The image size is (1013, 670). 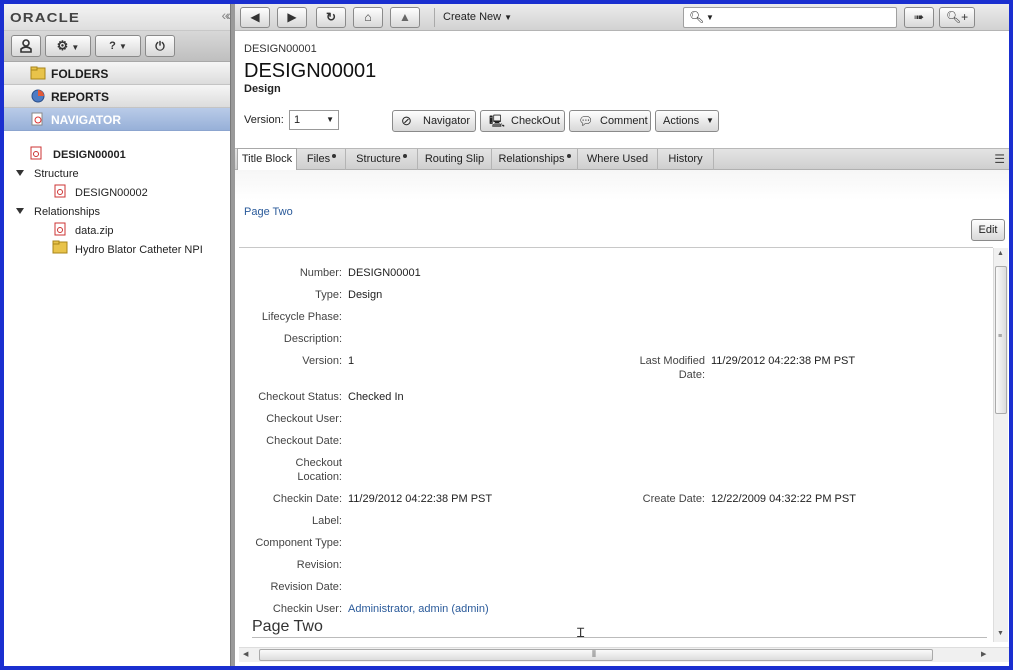 What do you see at coordinates (268, 212) in the screenshot?
I see `page-two-link: Page Two` at bounding box center [268, 212].